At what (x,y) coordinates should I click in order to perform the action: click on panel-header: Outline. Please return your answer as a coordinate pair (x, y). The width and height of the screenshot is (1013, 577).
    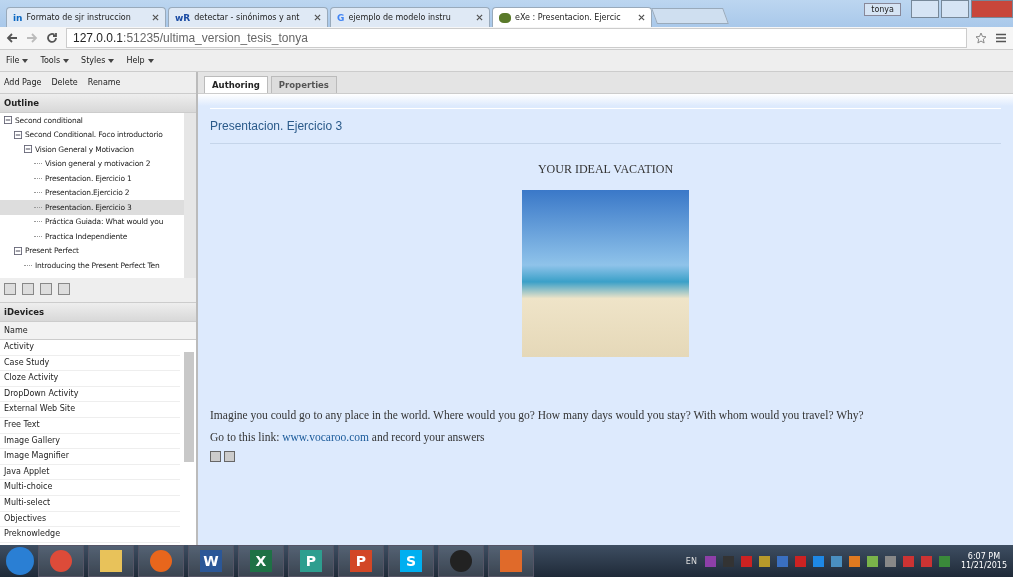
    Looking at the image, I should click on (98, 103).